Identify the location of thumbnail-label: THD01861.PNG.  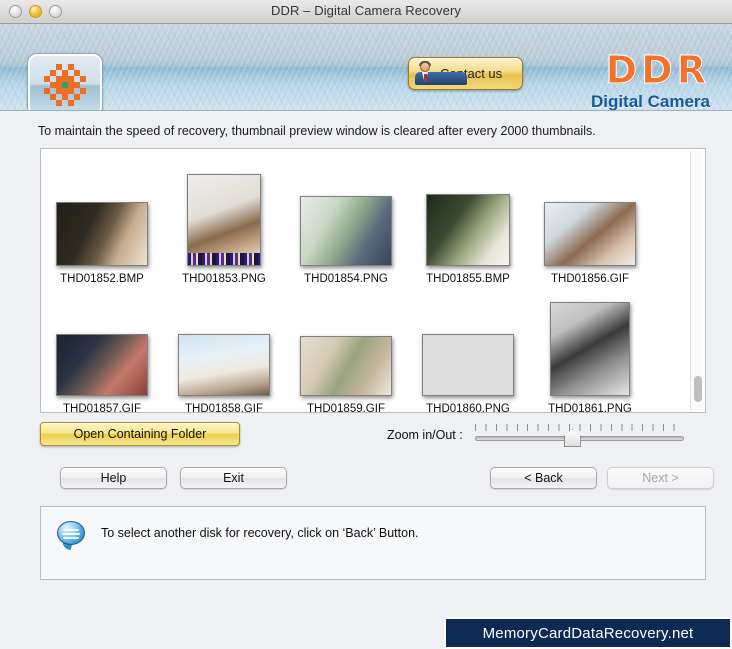
(590, 408).